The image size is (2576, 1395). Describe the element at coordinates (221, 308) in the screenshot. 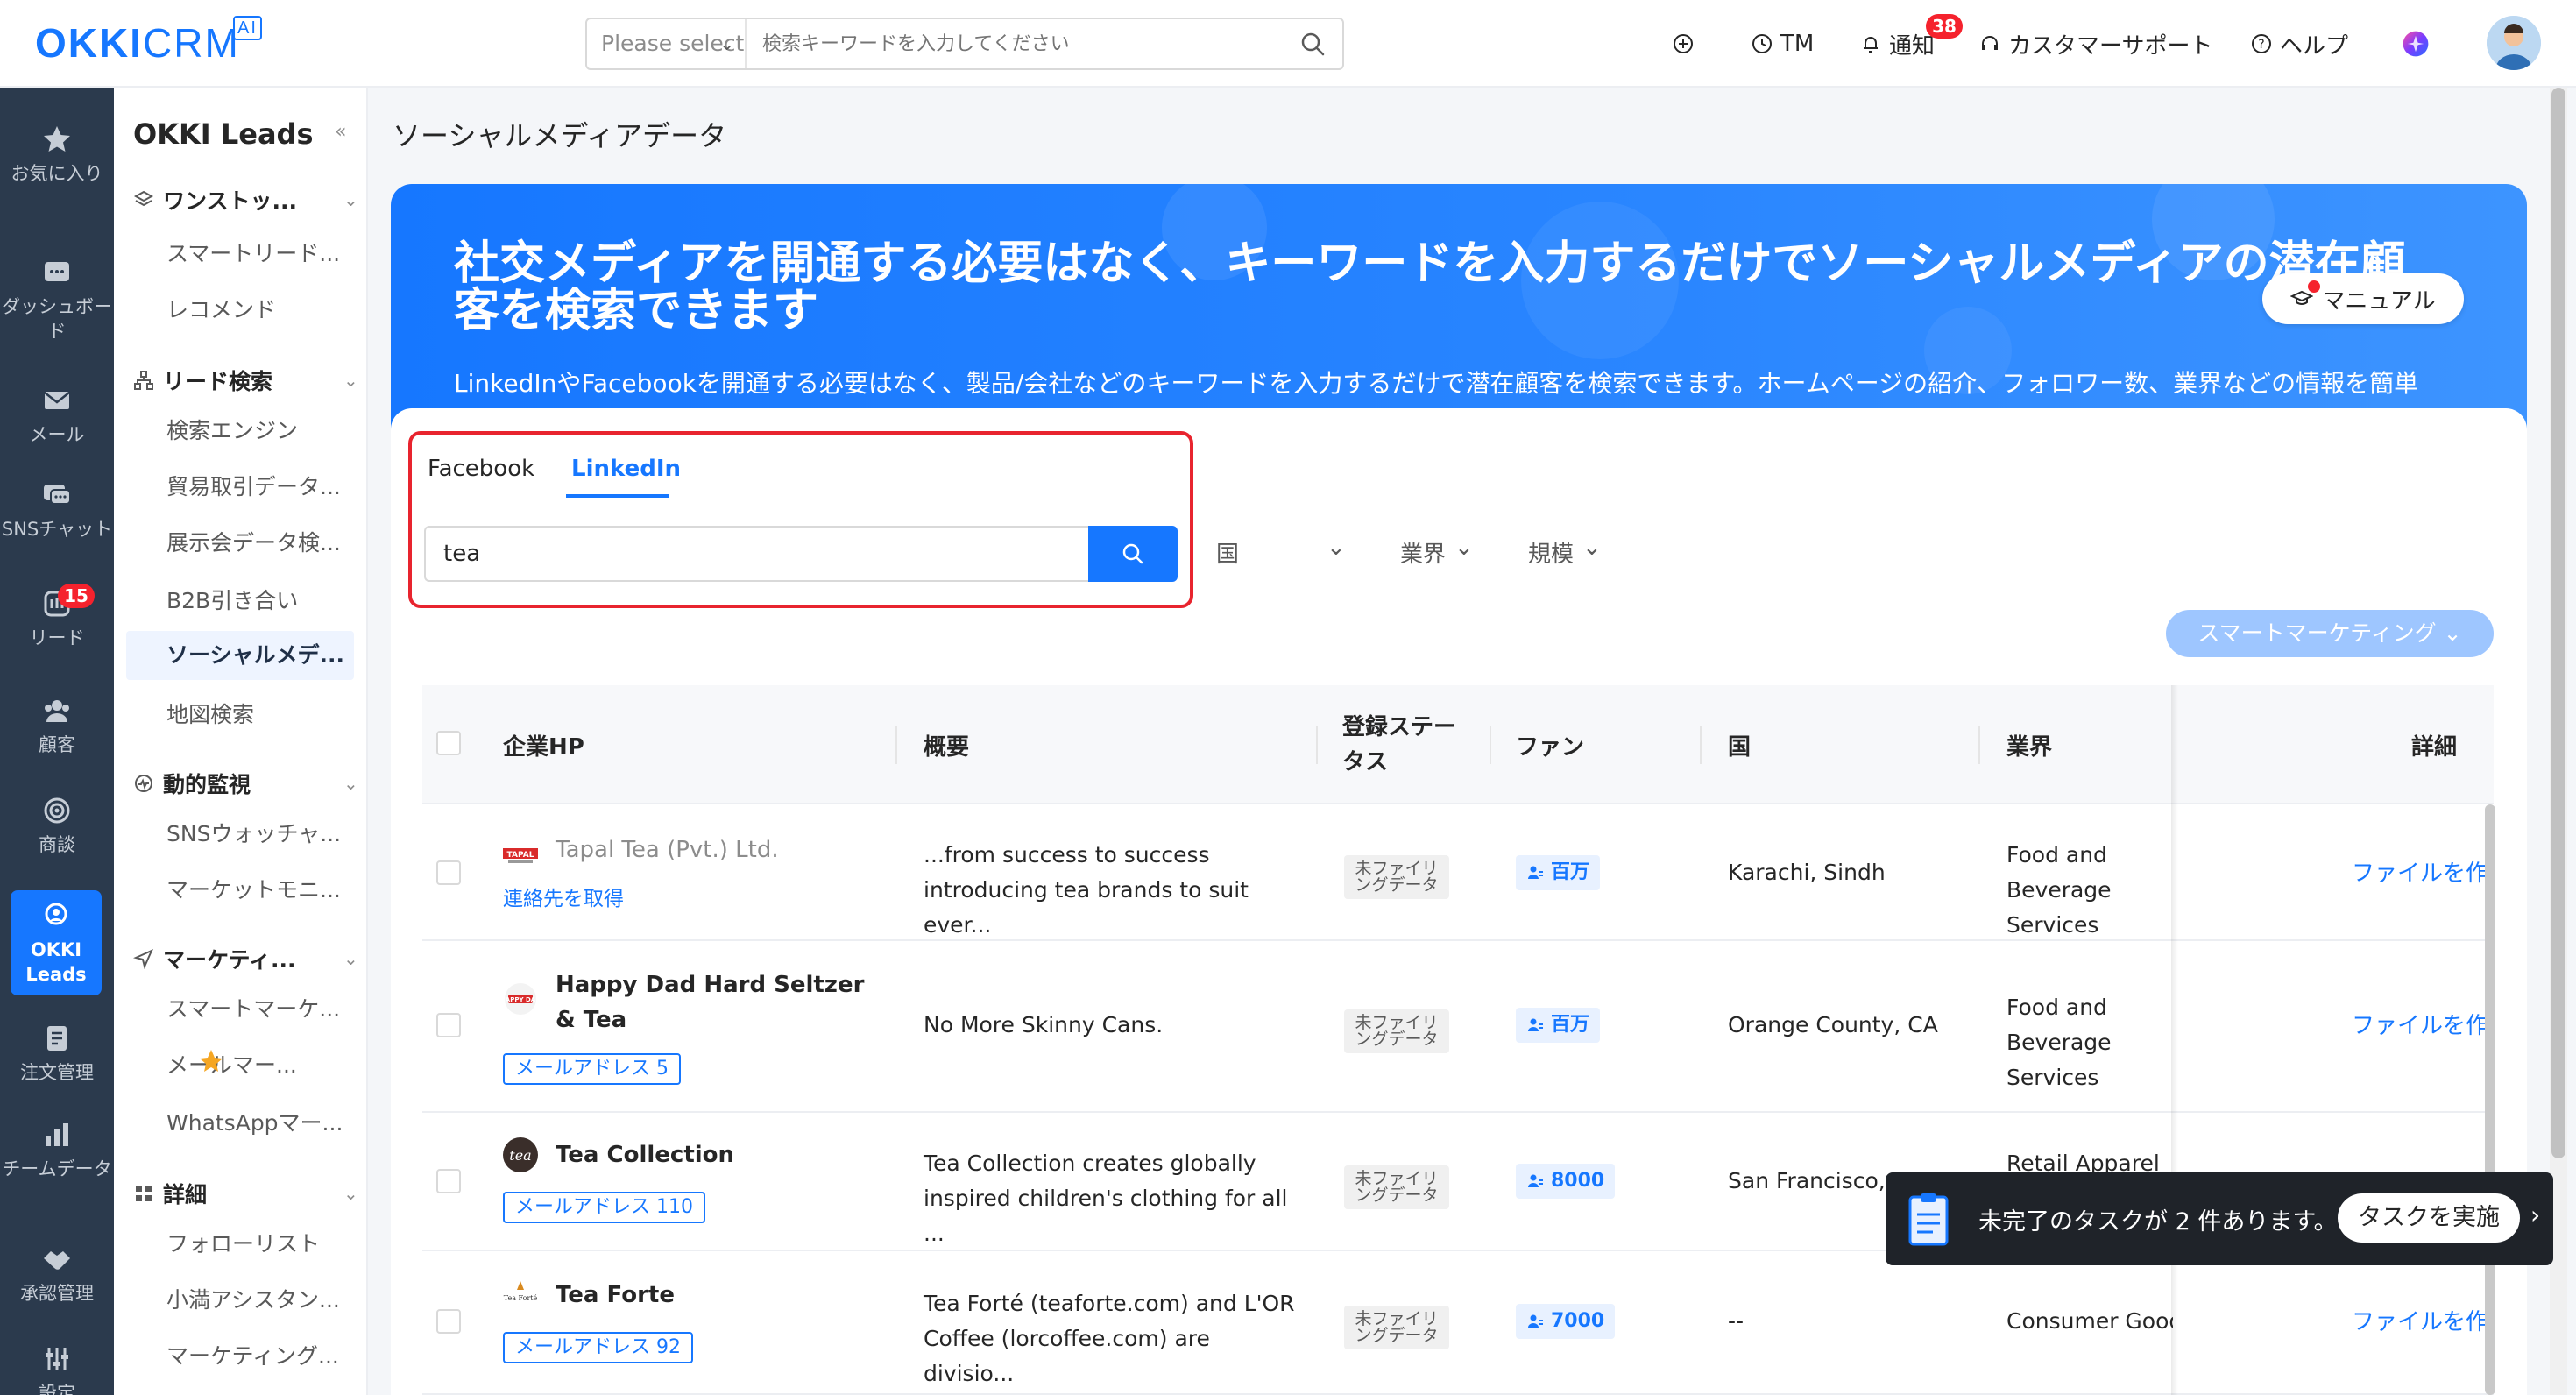

I see `subnav-item-recommend: レコメンド` at that location.